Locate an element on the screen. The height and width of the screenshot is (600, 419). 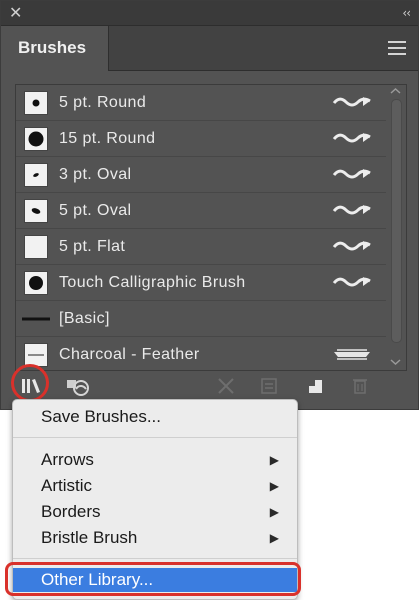
brush-row: 5 pt. Oval is located at coordinates (201, 211).